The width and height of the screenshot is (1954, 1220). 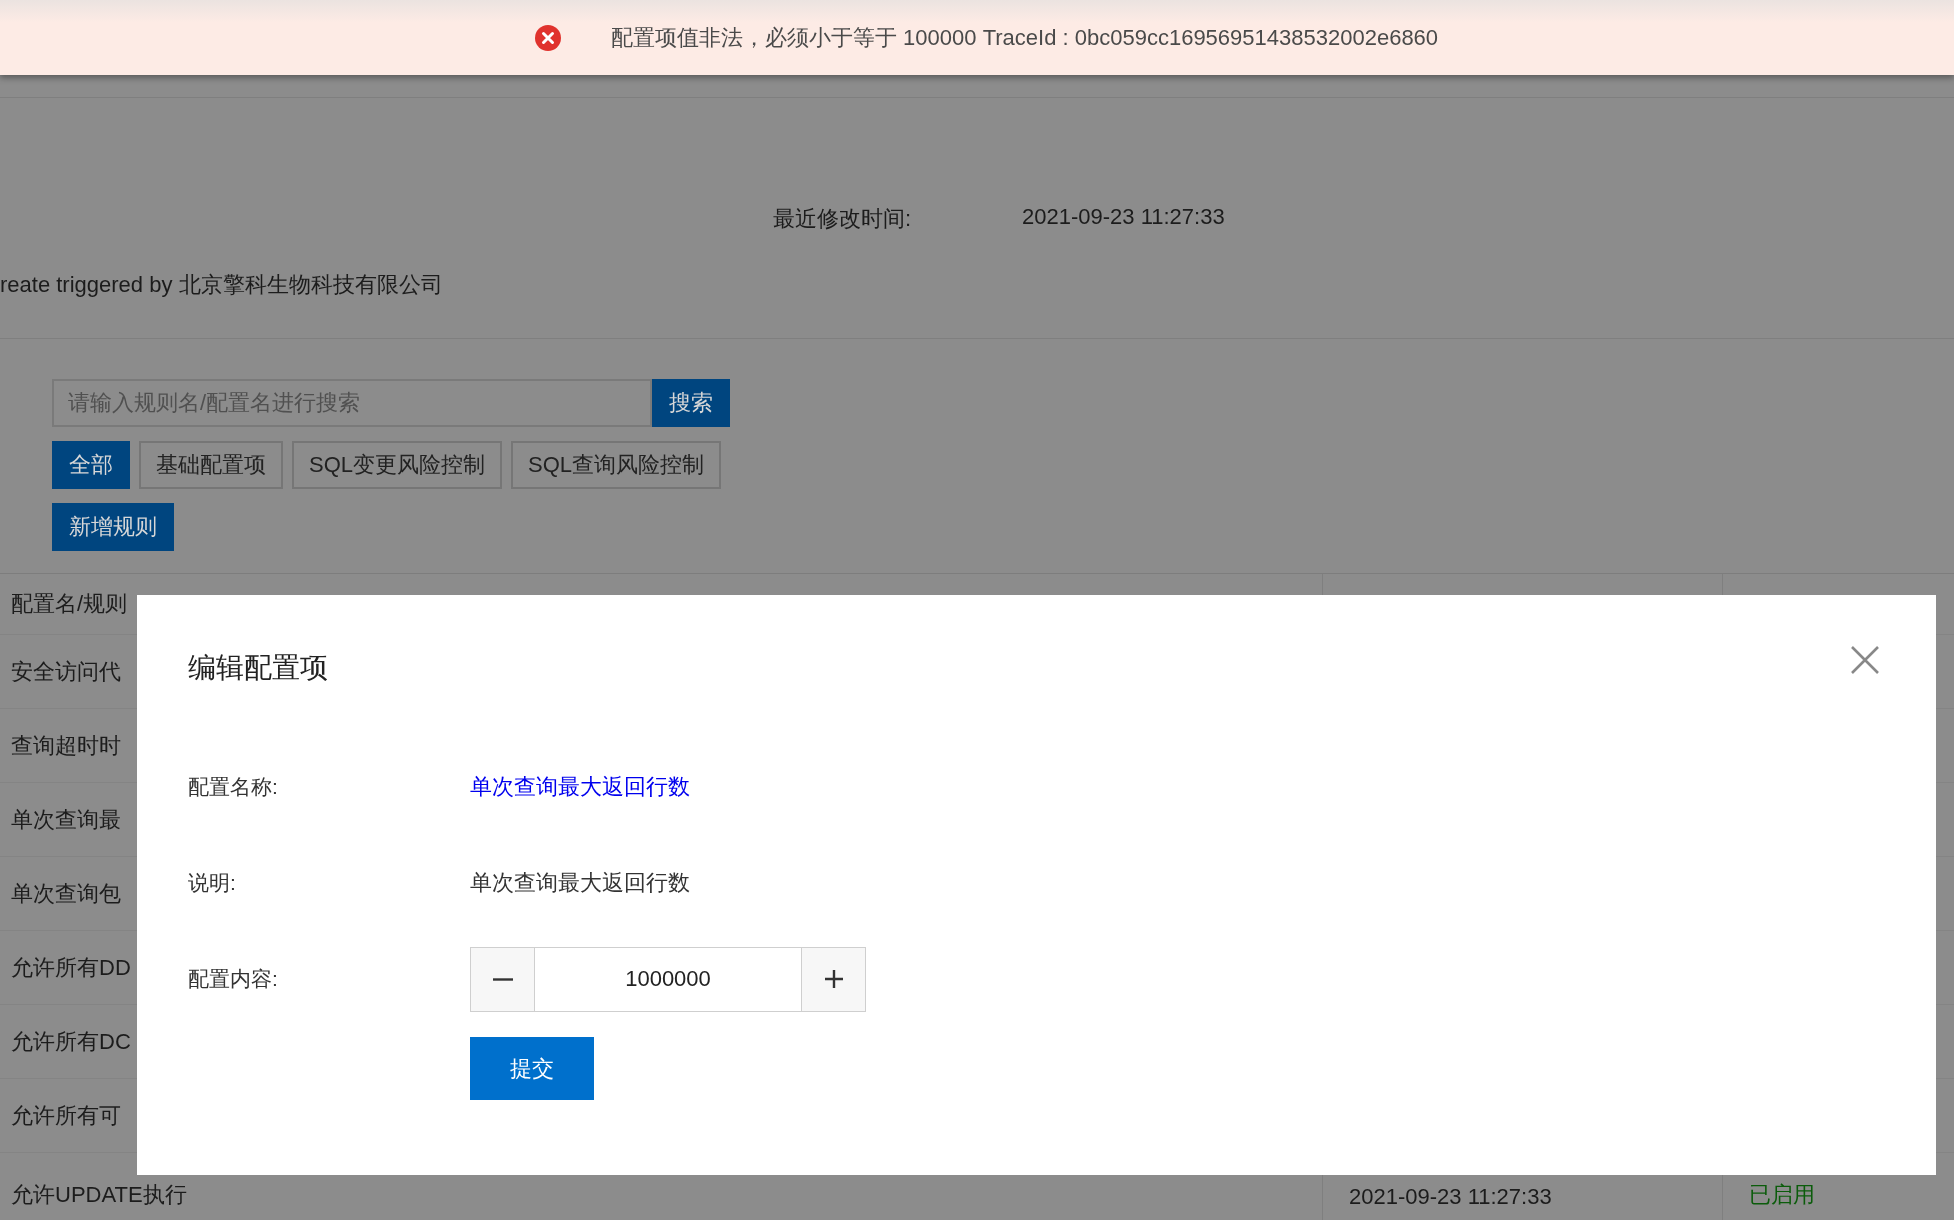 What do you see at coordinates (211, 465) in the screenshot?
I see `filter-tab: 基础配置项` at bounding box center [211, 465].